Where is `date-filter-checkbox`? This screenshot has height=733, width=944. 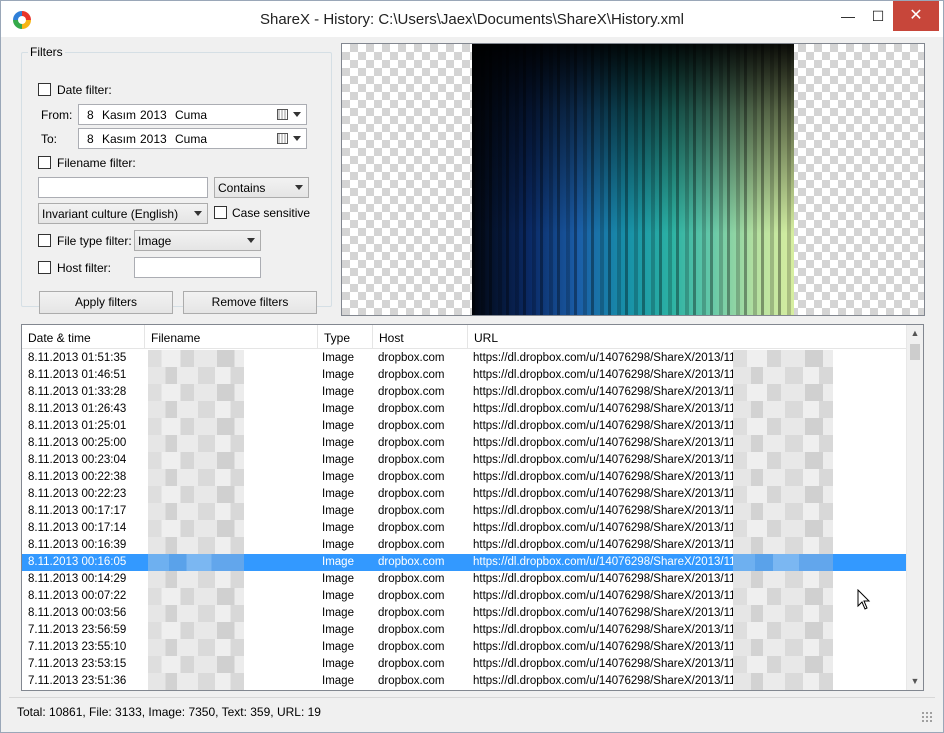
date-filter-checkbox is located at coordinates (44, 89).